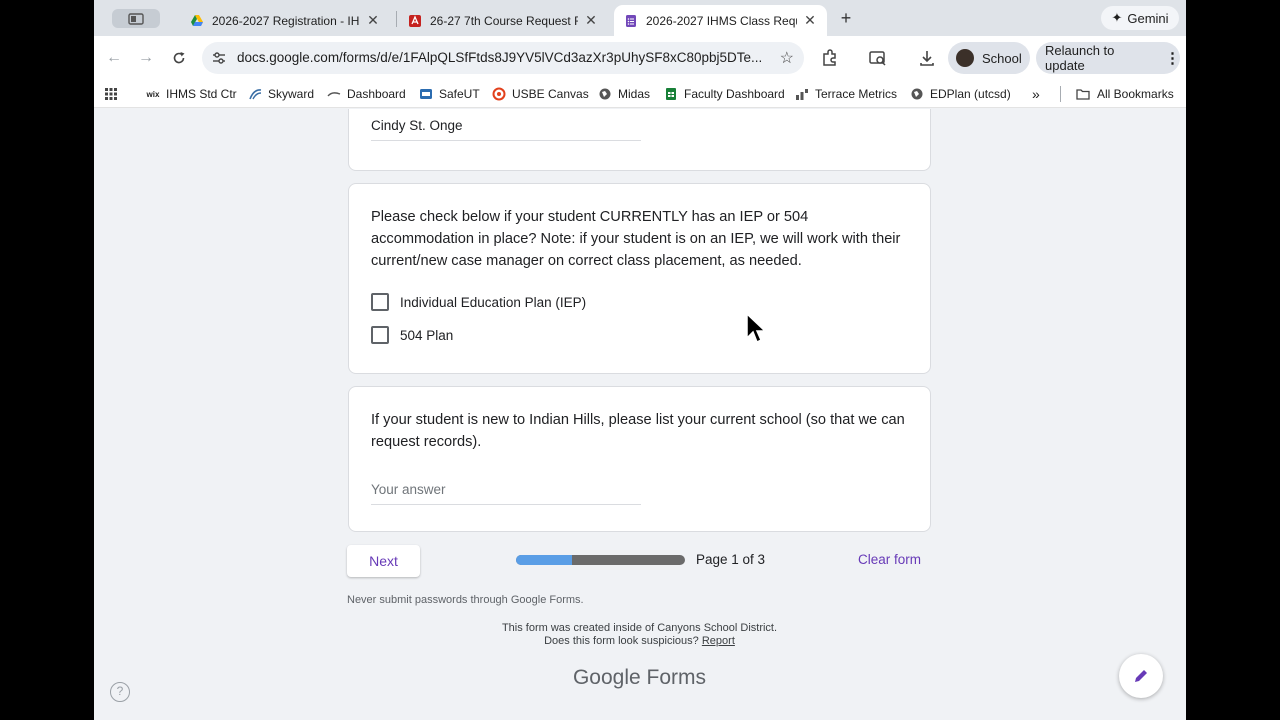  I want to click on tab-course-request: 26-27 7th Course Request Form ✕, so click(503, 20).